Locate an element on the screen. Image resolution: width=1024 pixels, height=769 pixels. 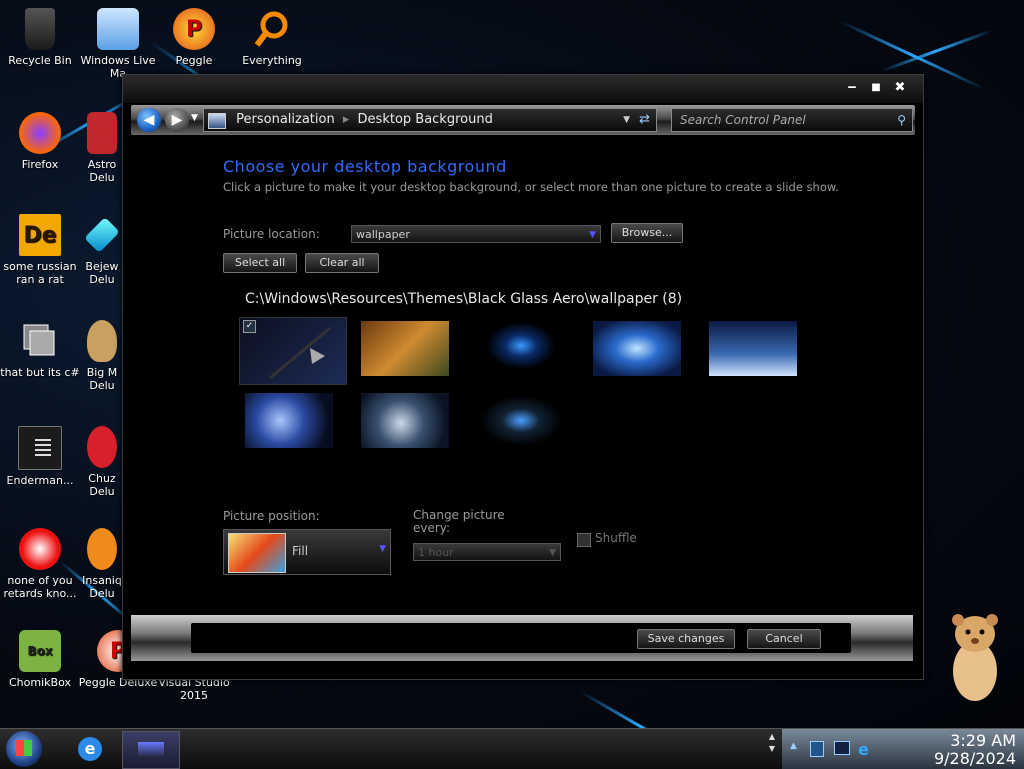
show-hidden-icons-icon: ▲ is located at coordinates (793, 746).